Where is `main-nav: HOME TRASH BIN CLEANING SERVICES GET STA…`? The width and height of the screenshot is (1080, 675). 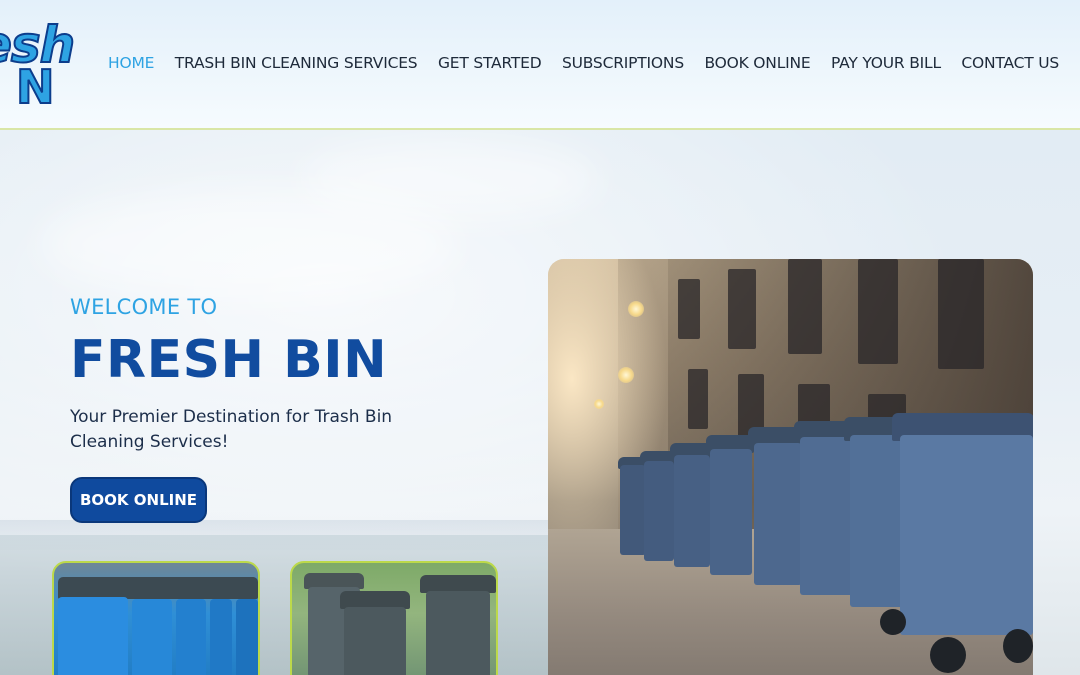 main-nav: HOME TRASH BIN CLEANING SERVICES GET STA… is located at coordinates (594, 63).